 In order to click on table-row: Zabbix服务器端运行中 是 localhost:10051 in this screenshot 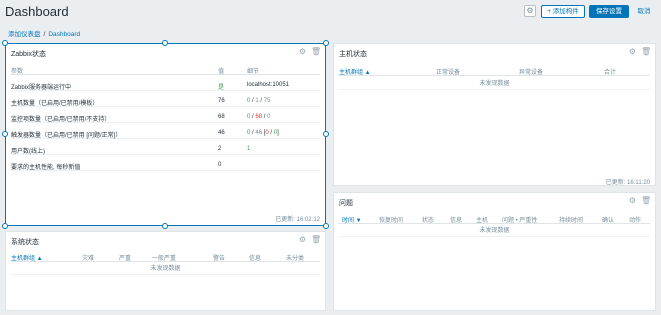, I will do `click(165, 84)`.